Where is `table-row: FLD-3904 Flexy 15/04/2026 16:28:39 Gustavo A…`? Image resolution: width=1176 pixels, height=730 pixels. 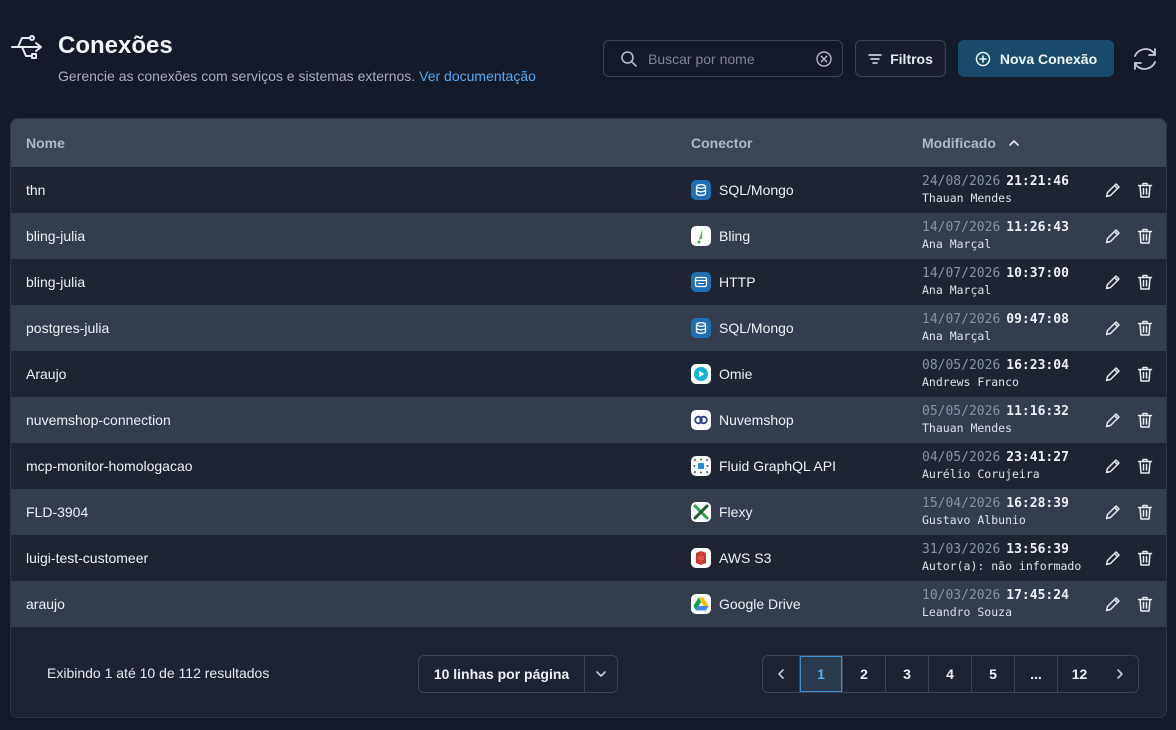 table-row: FLD-3904 Flexy 15/04/2026 16:28:39 Gustavo A… is located at coordinates (588, 512).